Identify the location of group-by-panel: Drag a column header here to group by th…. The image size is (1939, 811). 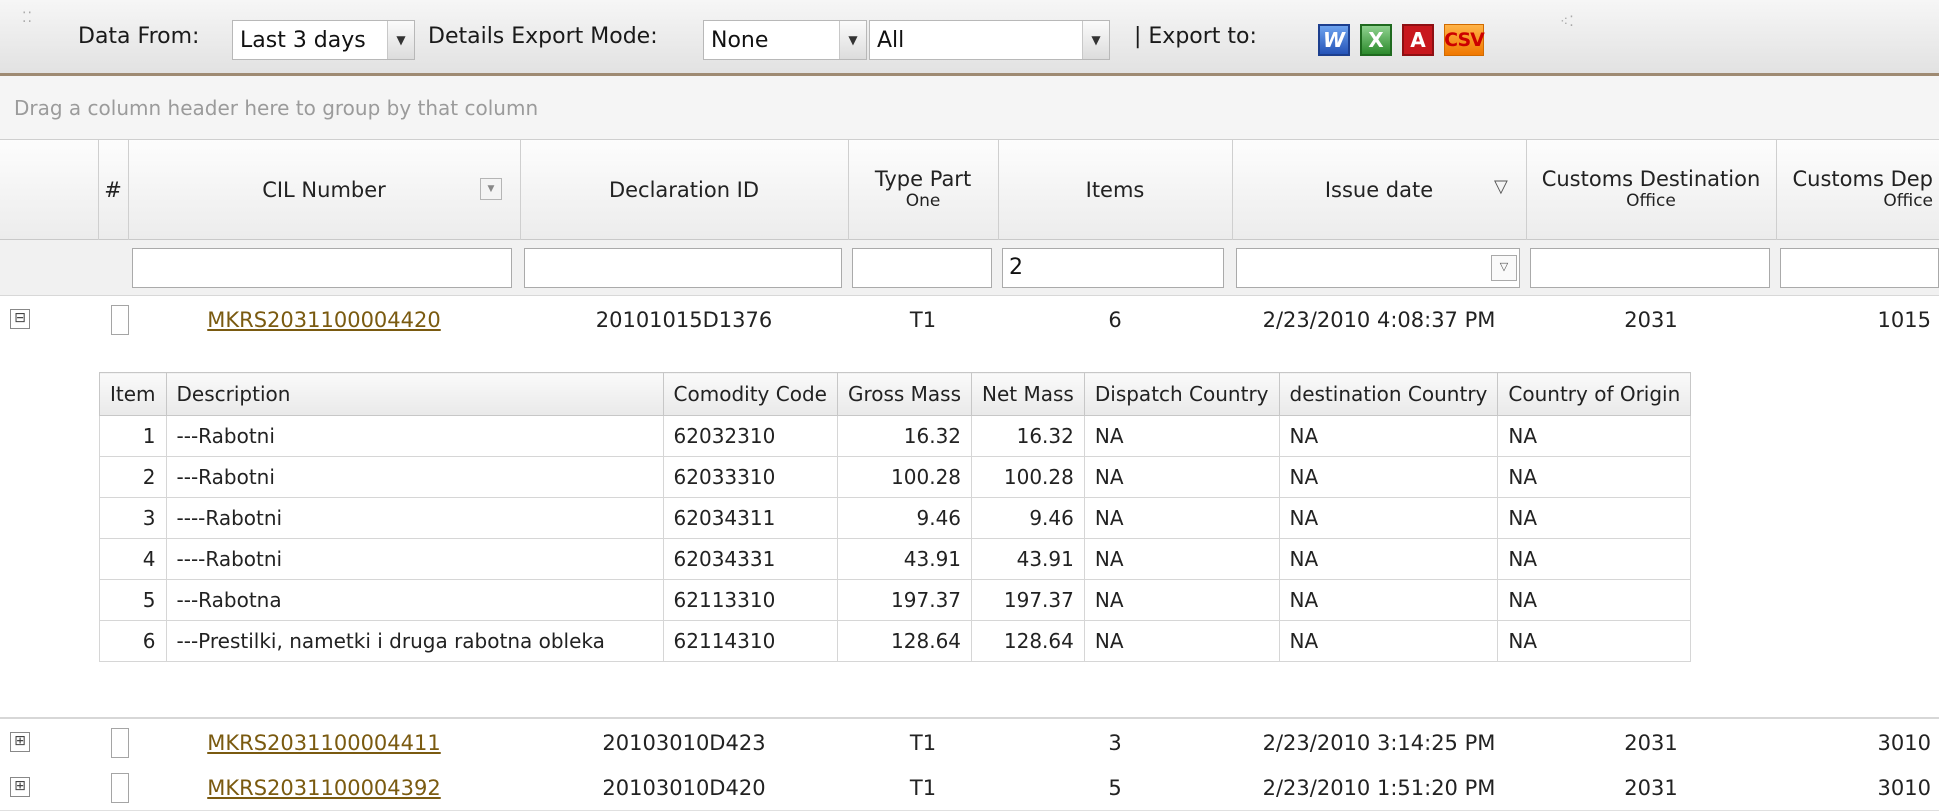
(969, 108).